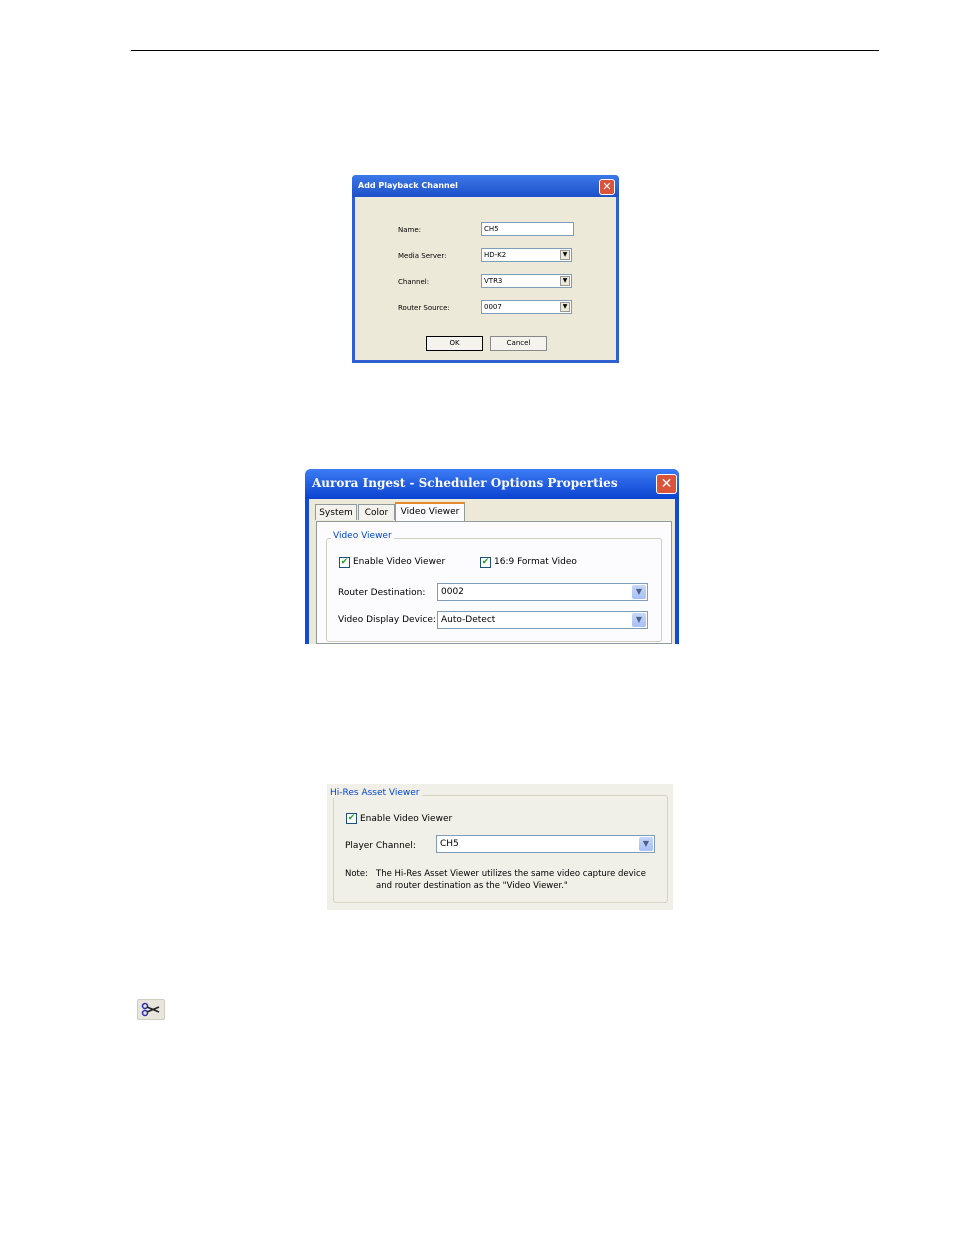 This screenshot has height=1235, width=954. I want to click on dialog-title-bar: Add Playback Channel, so click(485, 186).